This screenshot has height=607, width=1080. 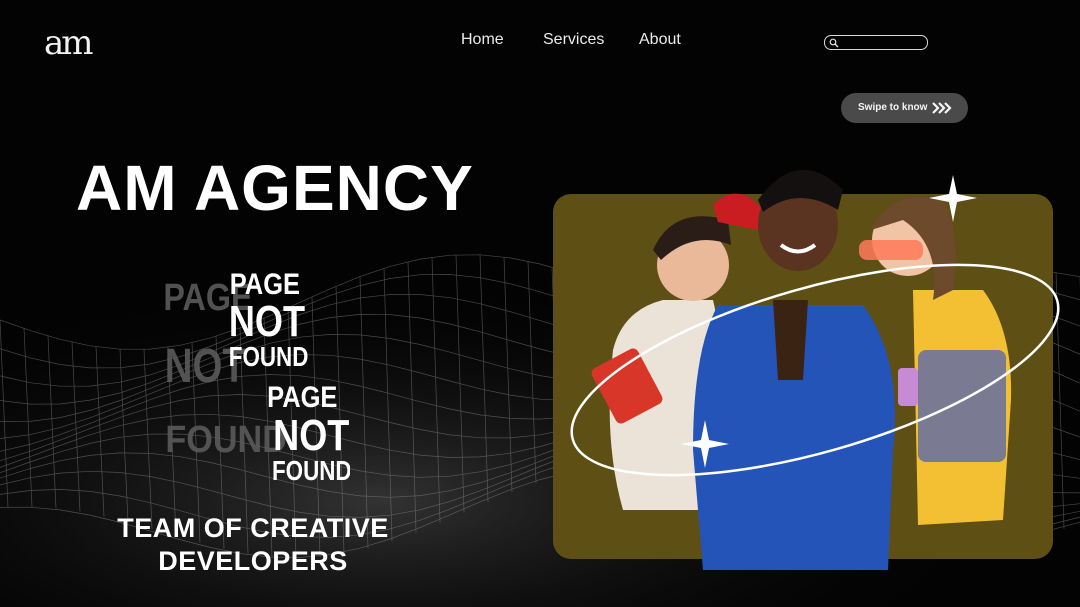 I want to click on art-text-page: PAGE, so click(x=265, y=283).